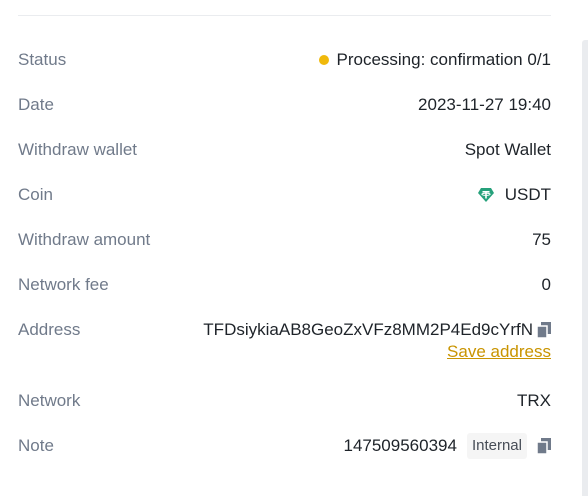 The width and height of the screenshot is (588, 496). What do you see at coordinates (507, 149) in the screenshot?
I see `wallet-value: Spot Wallet` at bounding box center [507, 149].